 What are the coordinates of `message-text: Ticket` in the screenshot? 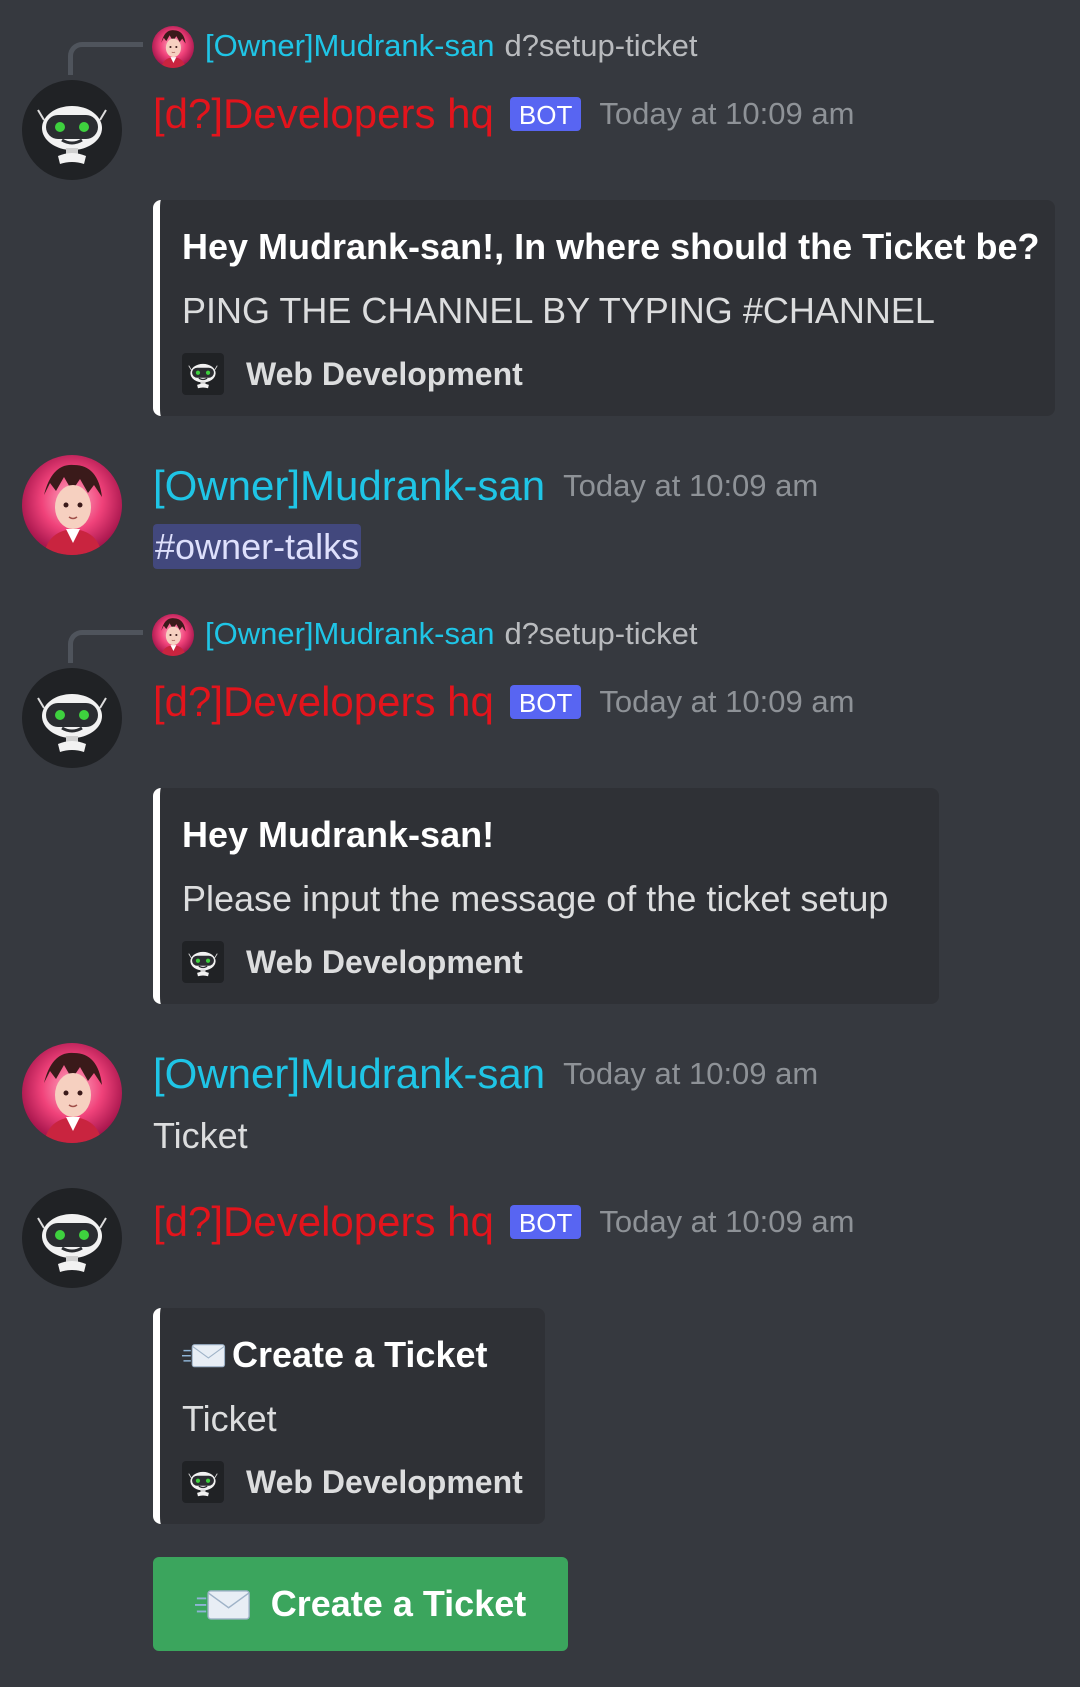 It's located at (200, 1135).